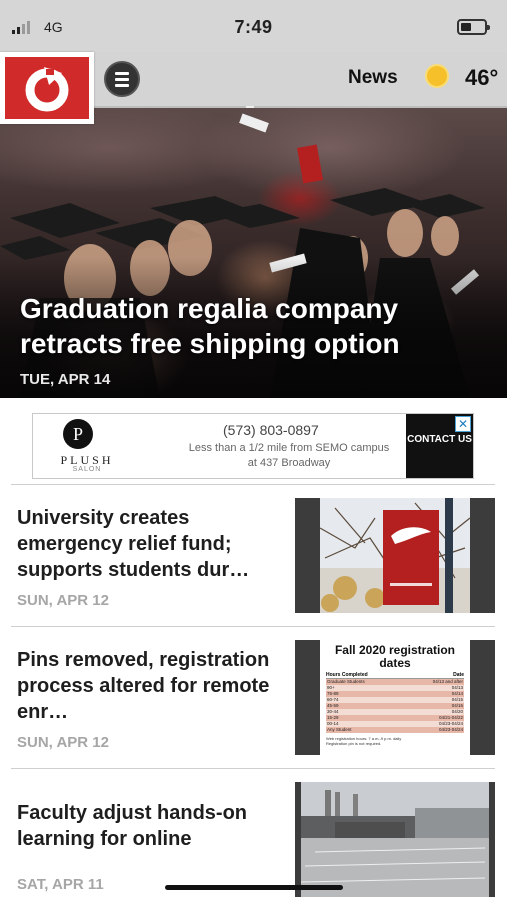  I want to click on battery-icon, so click(473, 27).